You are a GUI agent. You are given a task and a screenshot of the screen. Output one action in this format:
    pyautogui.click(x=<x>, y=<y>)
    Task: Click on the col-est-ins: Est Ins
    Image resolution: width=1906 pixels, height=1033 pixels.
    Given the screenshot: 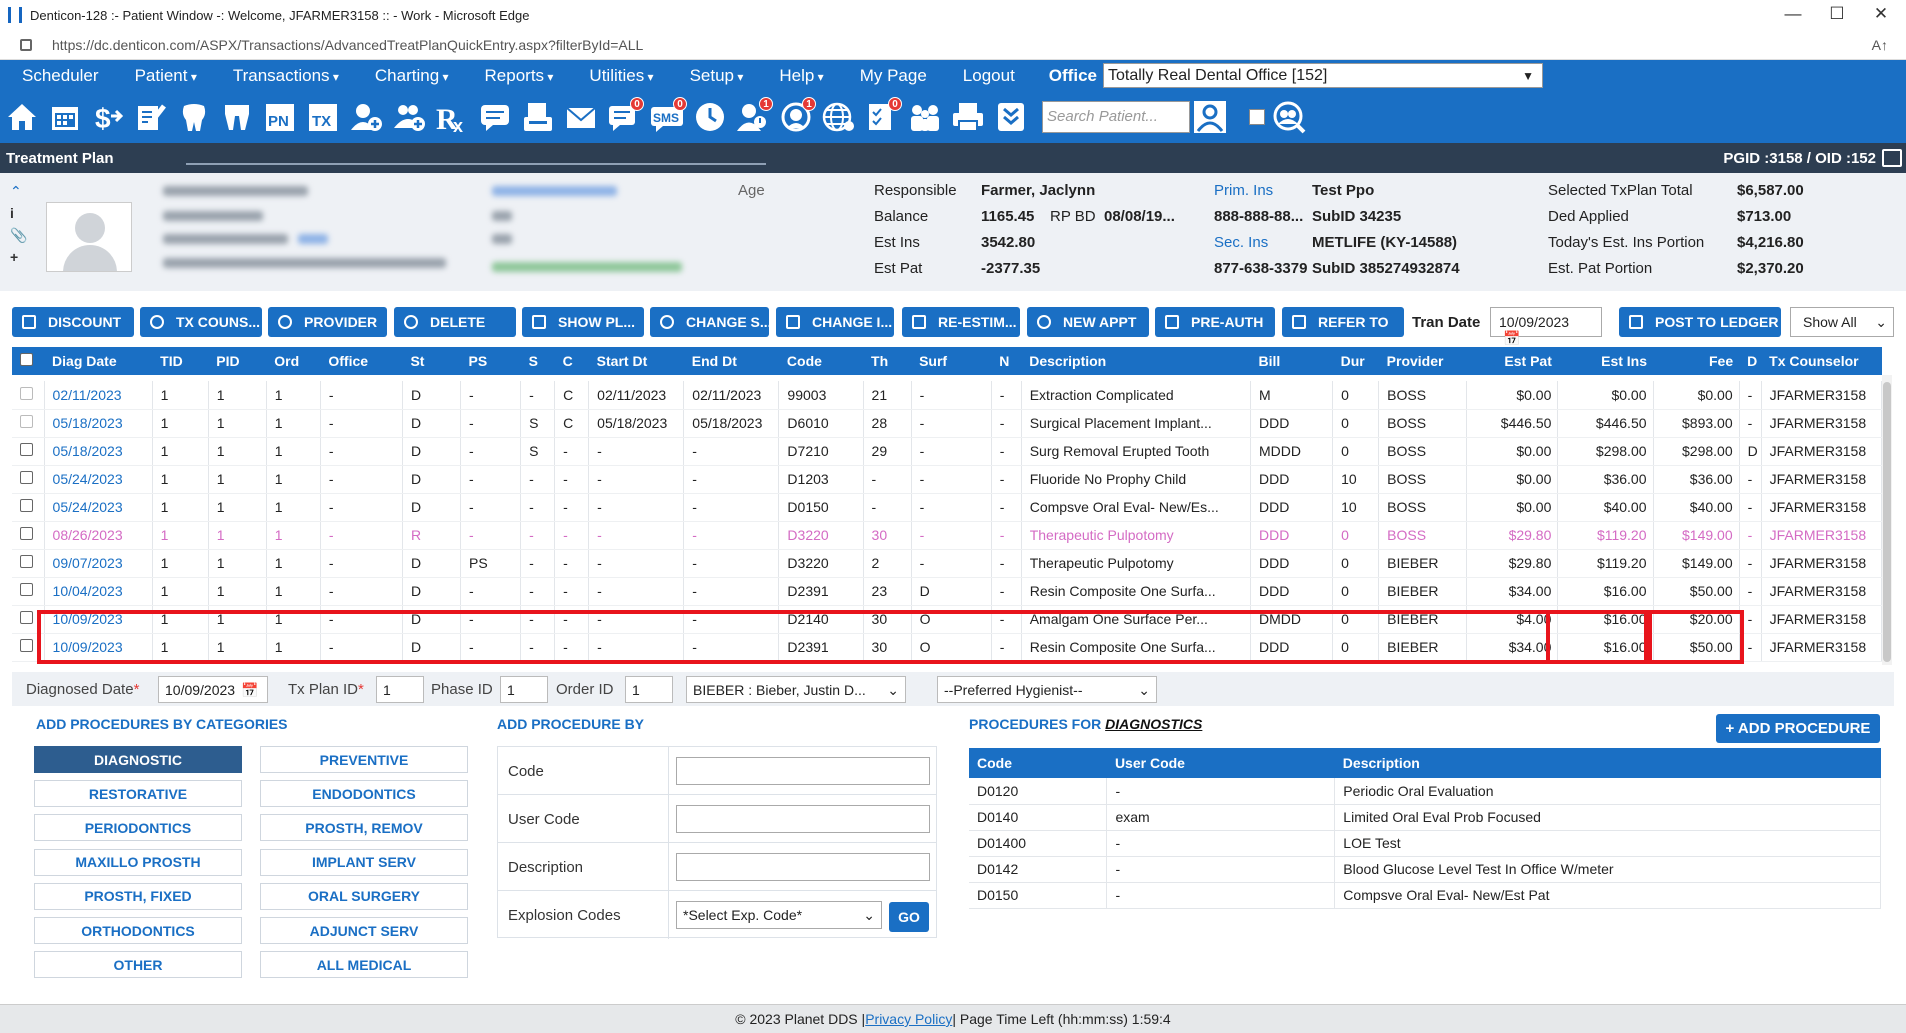 What is the action you would take?
    pyautogui.click(x=1605, y=361)
    